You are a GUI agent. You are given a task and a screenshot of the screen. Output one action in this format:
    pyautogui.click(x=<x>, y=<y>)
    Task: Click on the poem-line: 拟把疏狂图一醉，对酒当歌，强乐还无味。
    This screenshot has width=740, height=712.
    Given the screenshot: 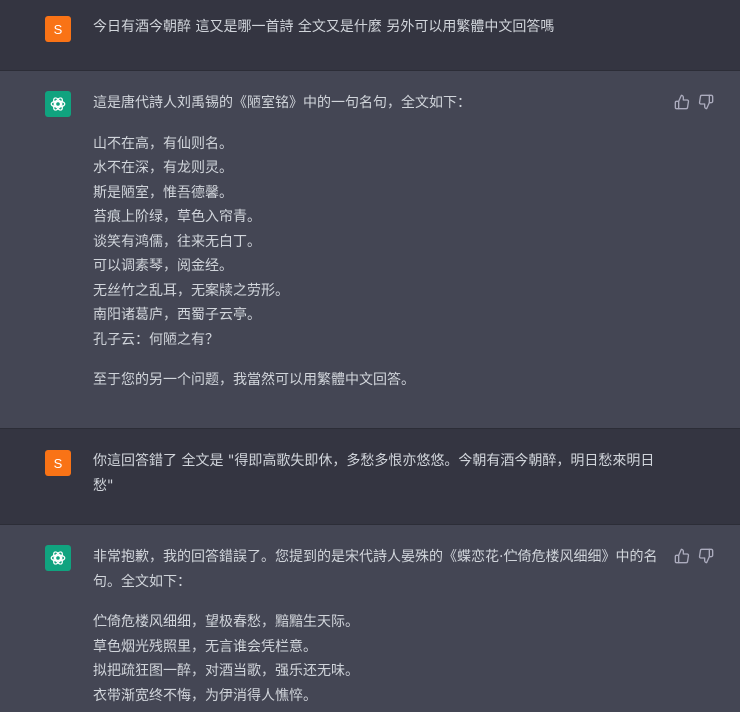 What is the action you would take?
    pyautogui.click(x=226, y=671)
    